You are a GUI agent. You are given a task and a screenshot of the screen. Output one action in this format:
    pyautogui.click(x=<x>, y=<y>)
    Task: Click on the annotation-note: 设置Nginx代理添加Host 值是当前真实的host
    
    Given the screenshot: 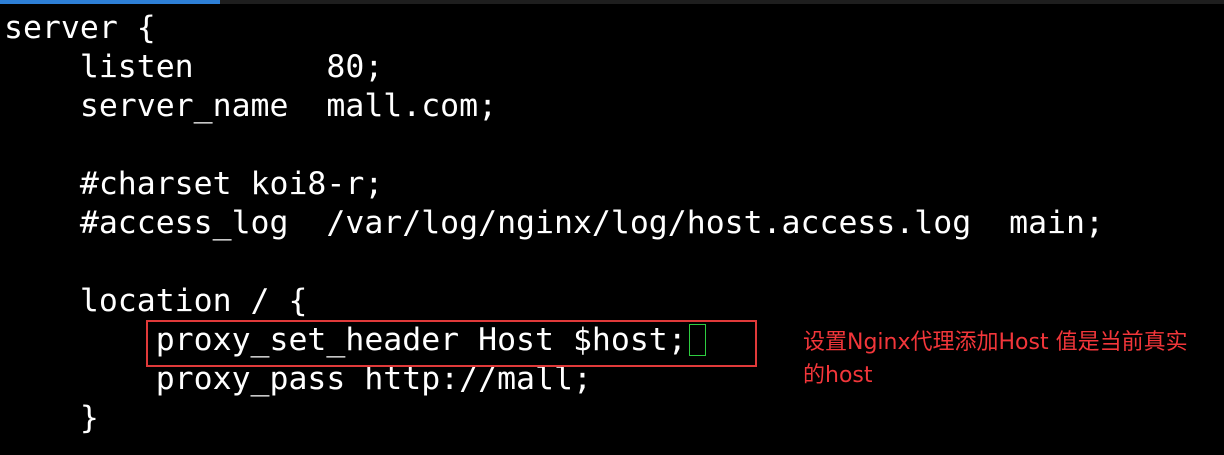 What is the action you would take?
    pyautogui.click(x=995, y=359)
    